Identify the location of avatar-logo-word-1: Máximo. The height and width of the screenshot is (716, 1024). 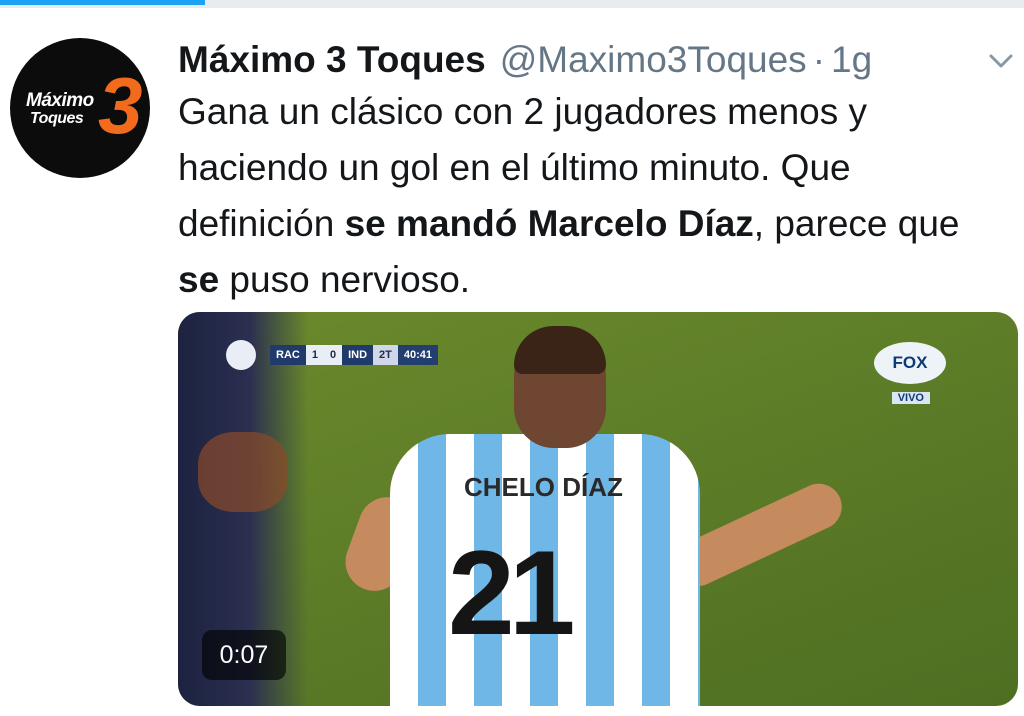
(60, 100).